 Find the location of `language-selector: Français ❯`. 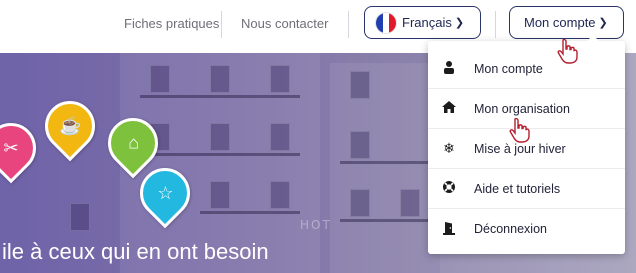

language-selector: Français ❯ is located at coordinates (422, 22).